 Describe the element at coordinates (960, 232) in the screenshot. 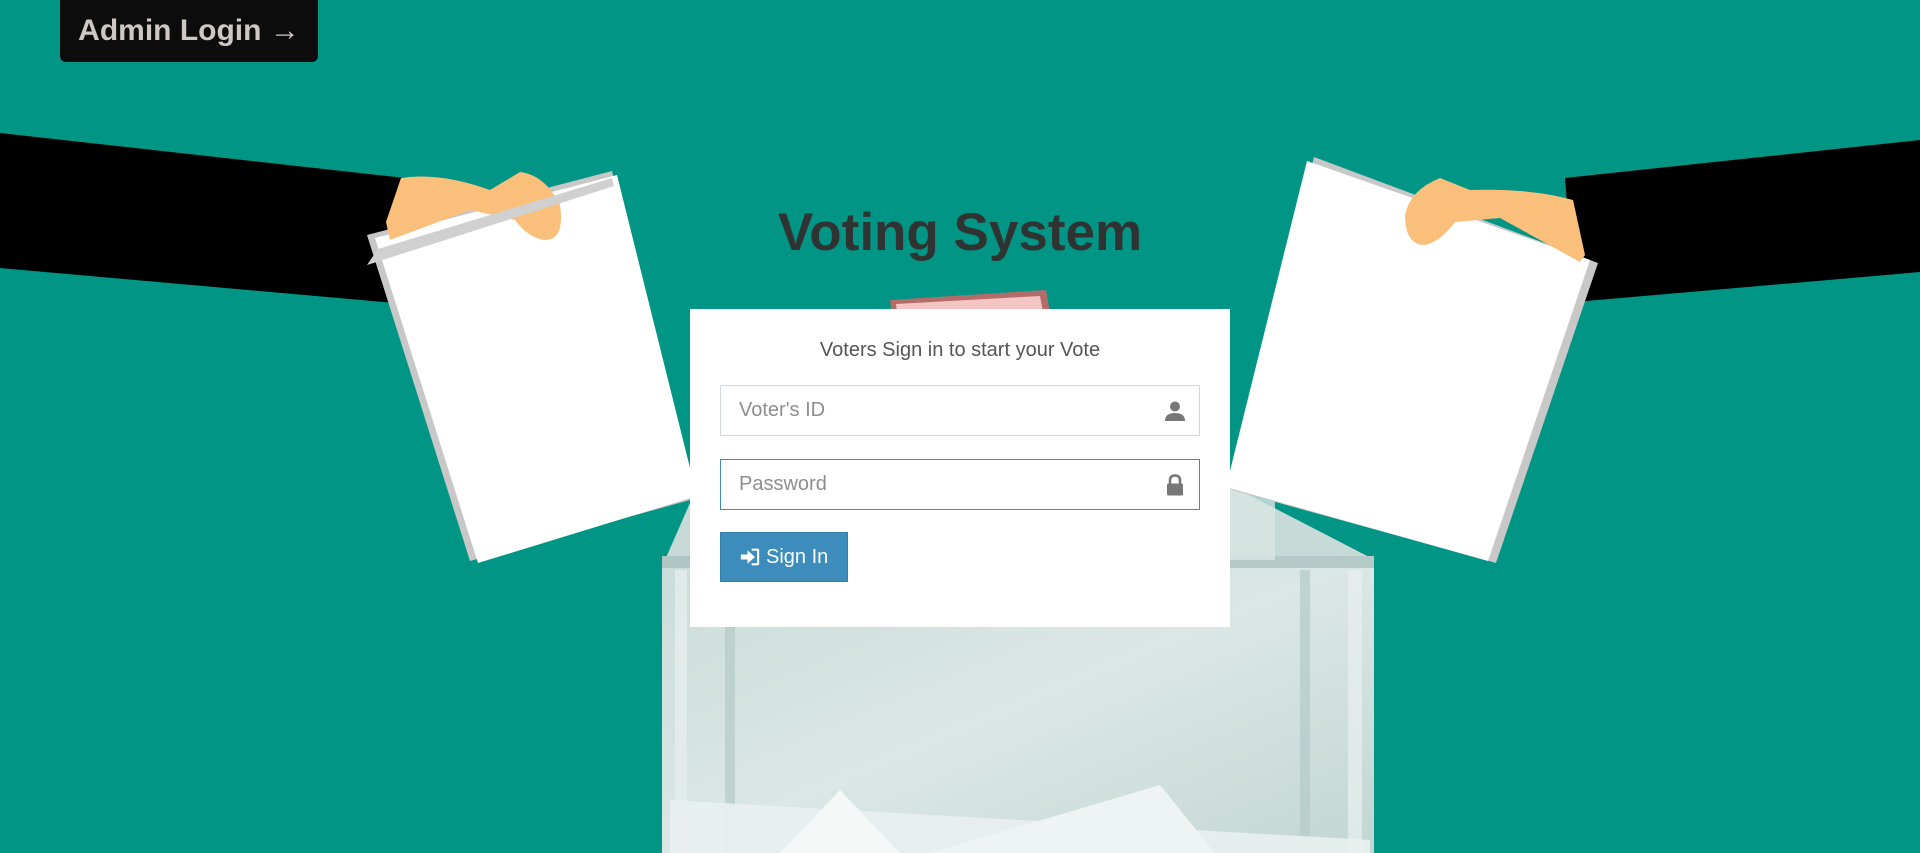

I see `page-title: Voting System` at that location.